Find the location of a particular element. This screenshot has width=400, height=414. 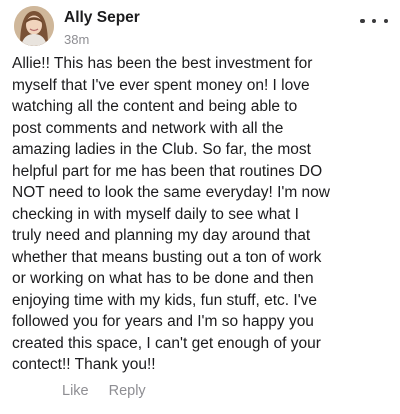

author-name: Ally Seper is located at coordinates (102, 18).